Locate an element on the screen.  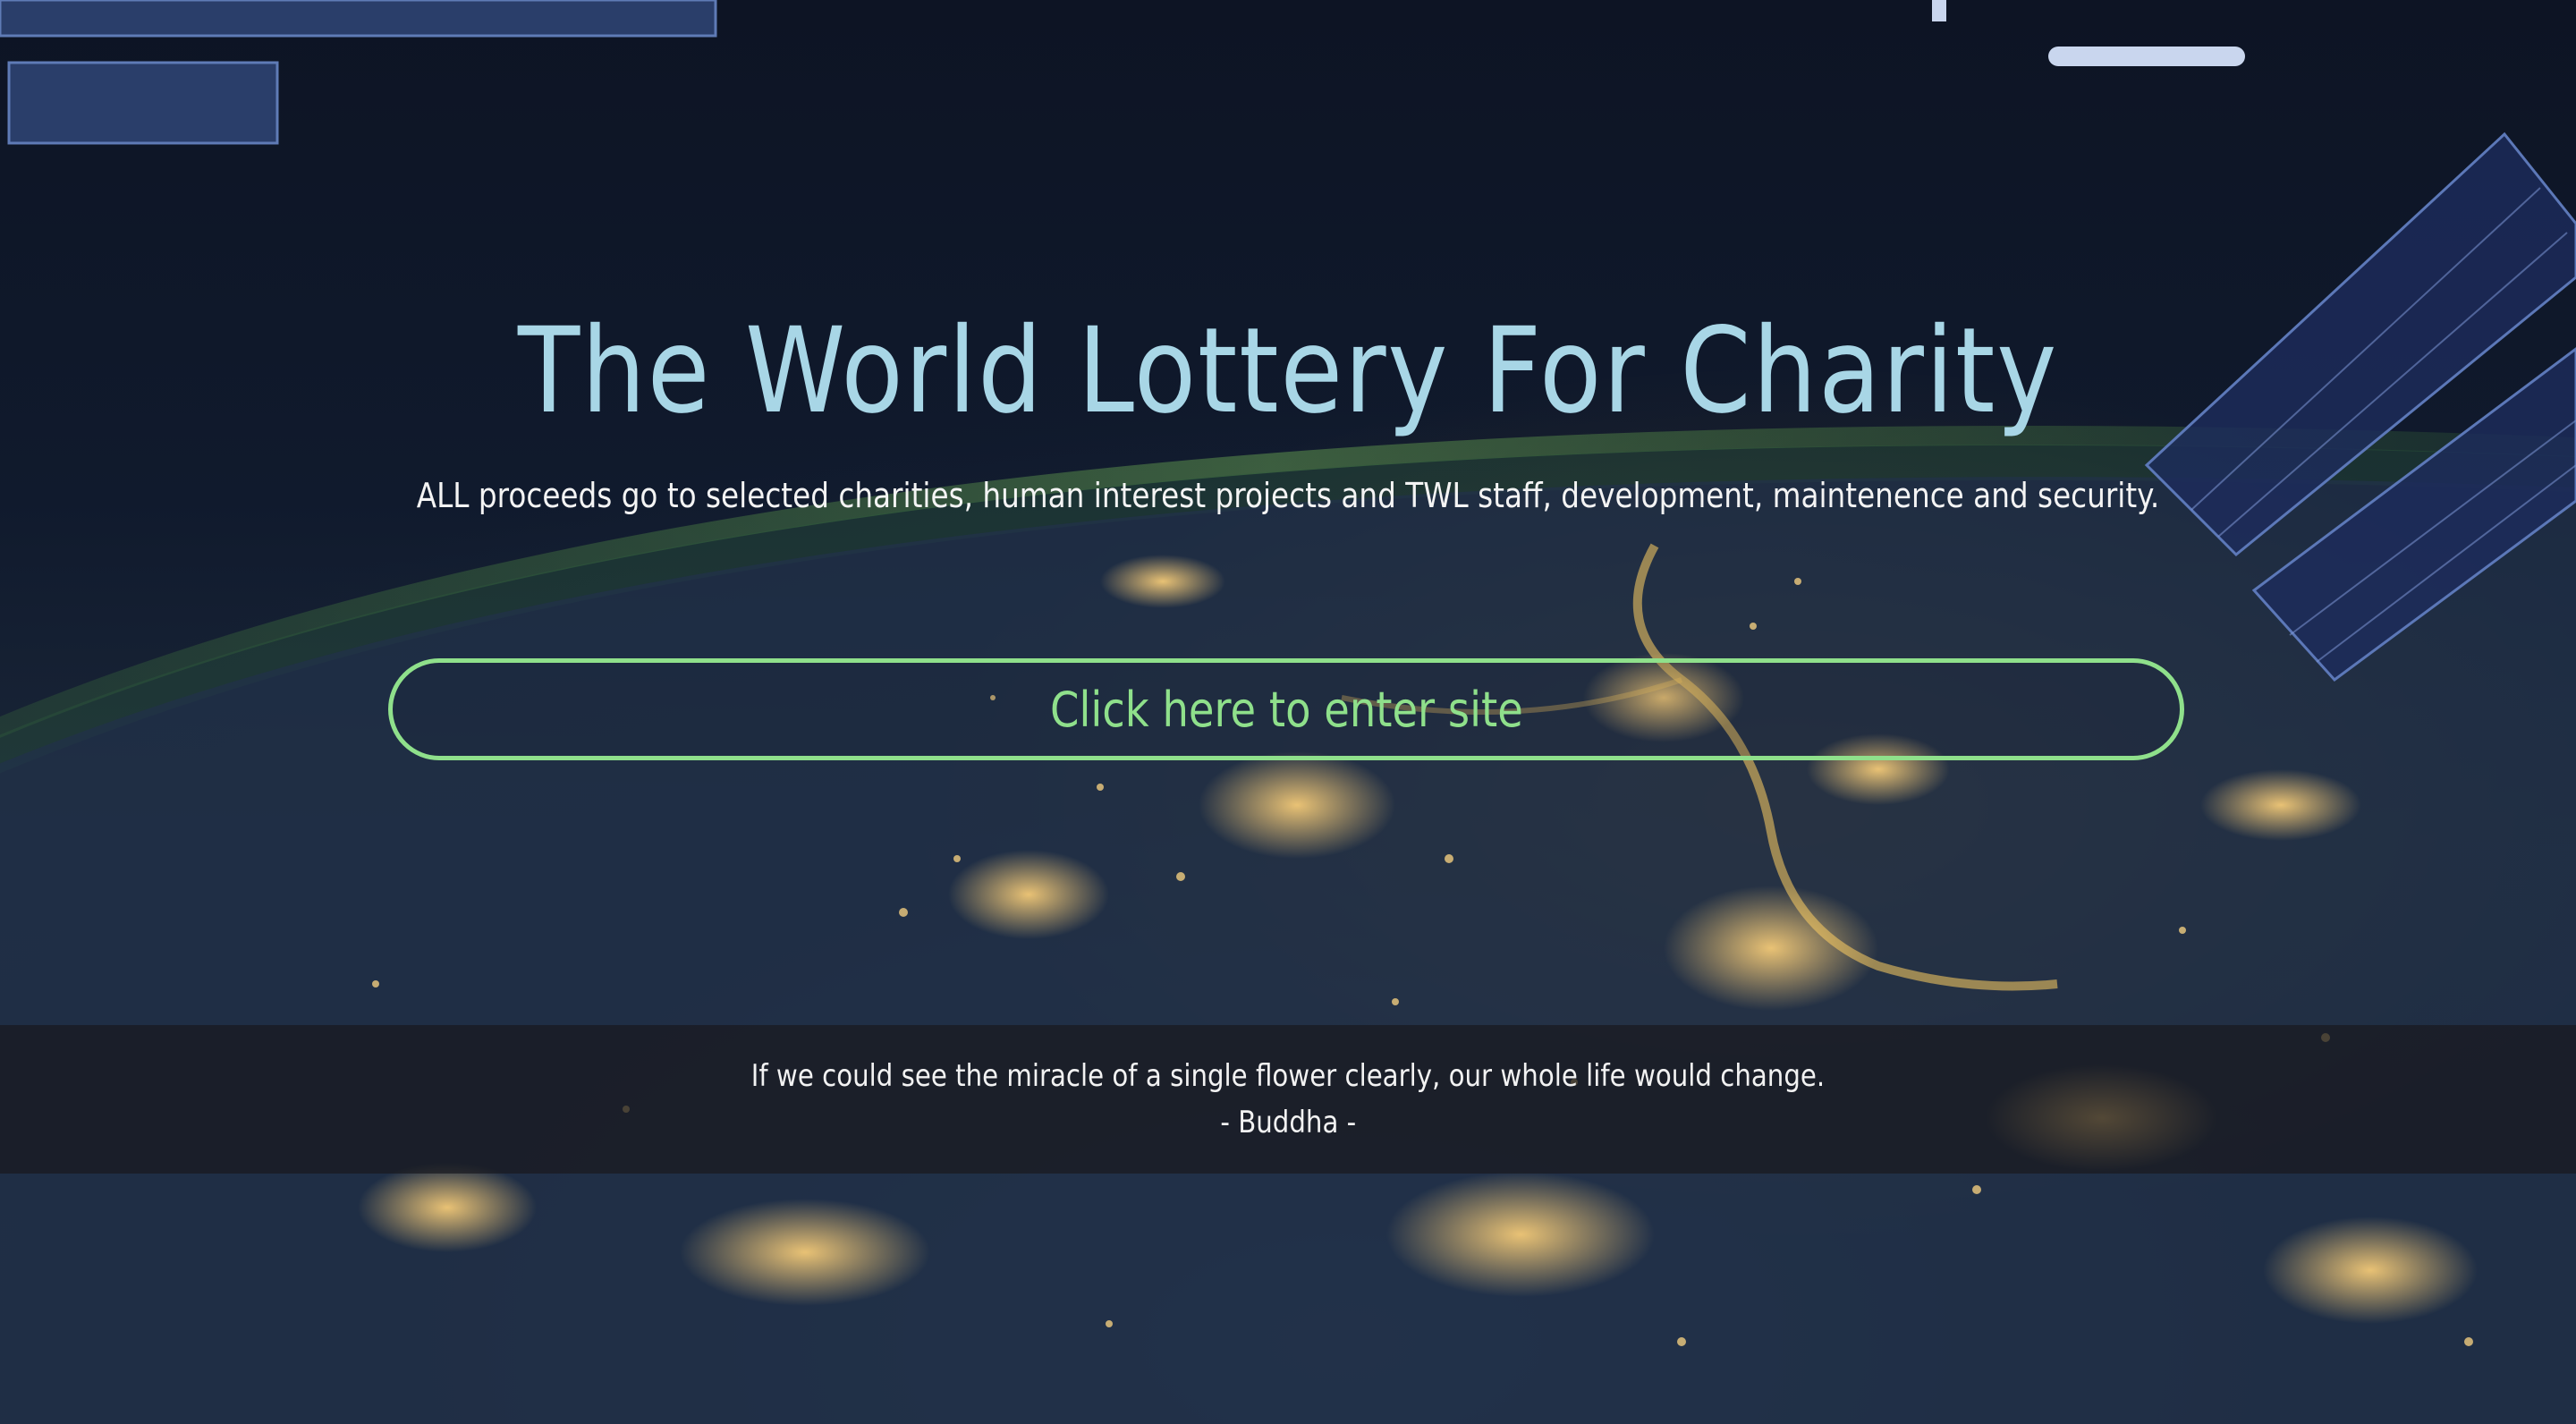
enter-site-button: Click here to enter site is located at coordinates (1286, 709).